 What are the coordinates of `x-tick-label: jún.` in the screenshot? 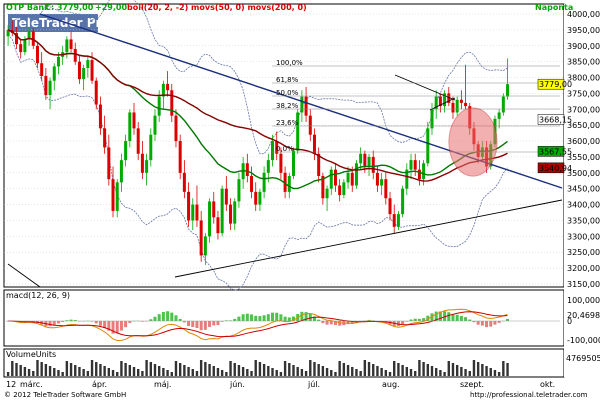 It's located at (237, 384).